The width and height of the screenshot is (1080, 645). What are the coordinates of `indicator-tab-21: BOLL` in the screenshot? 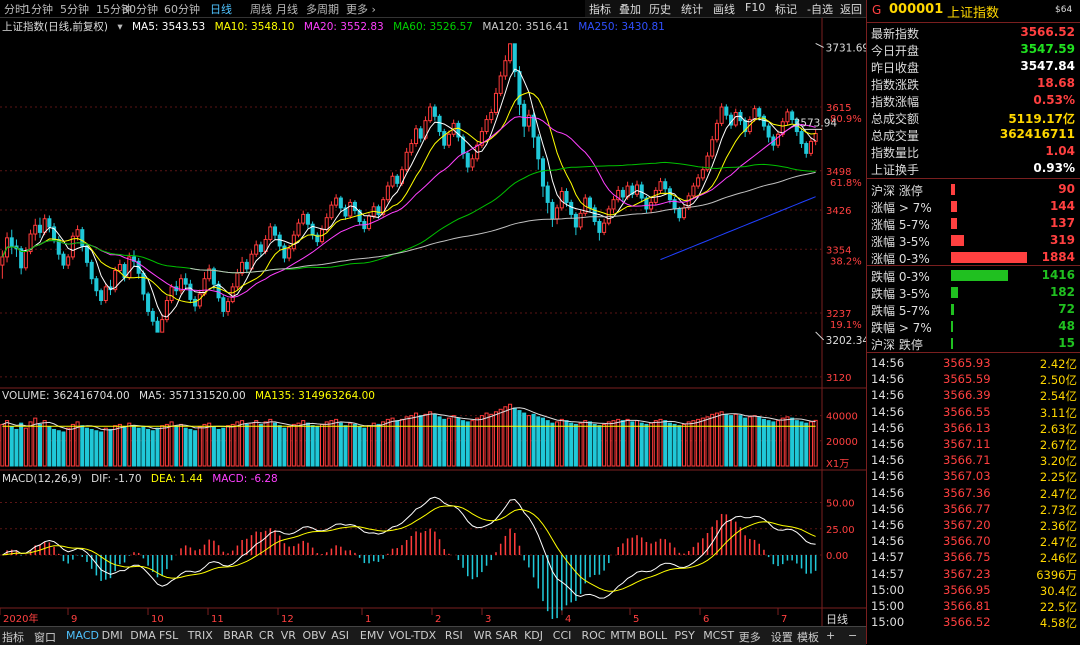 It's located at (653, 635).